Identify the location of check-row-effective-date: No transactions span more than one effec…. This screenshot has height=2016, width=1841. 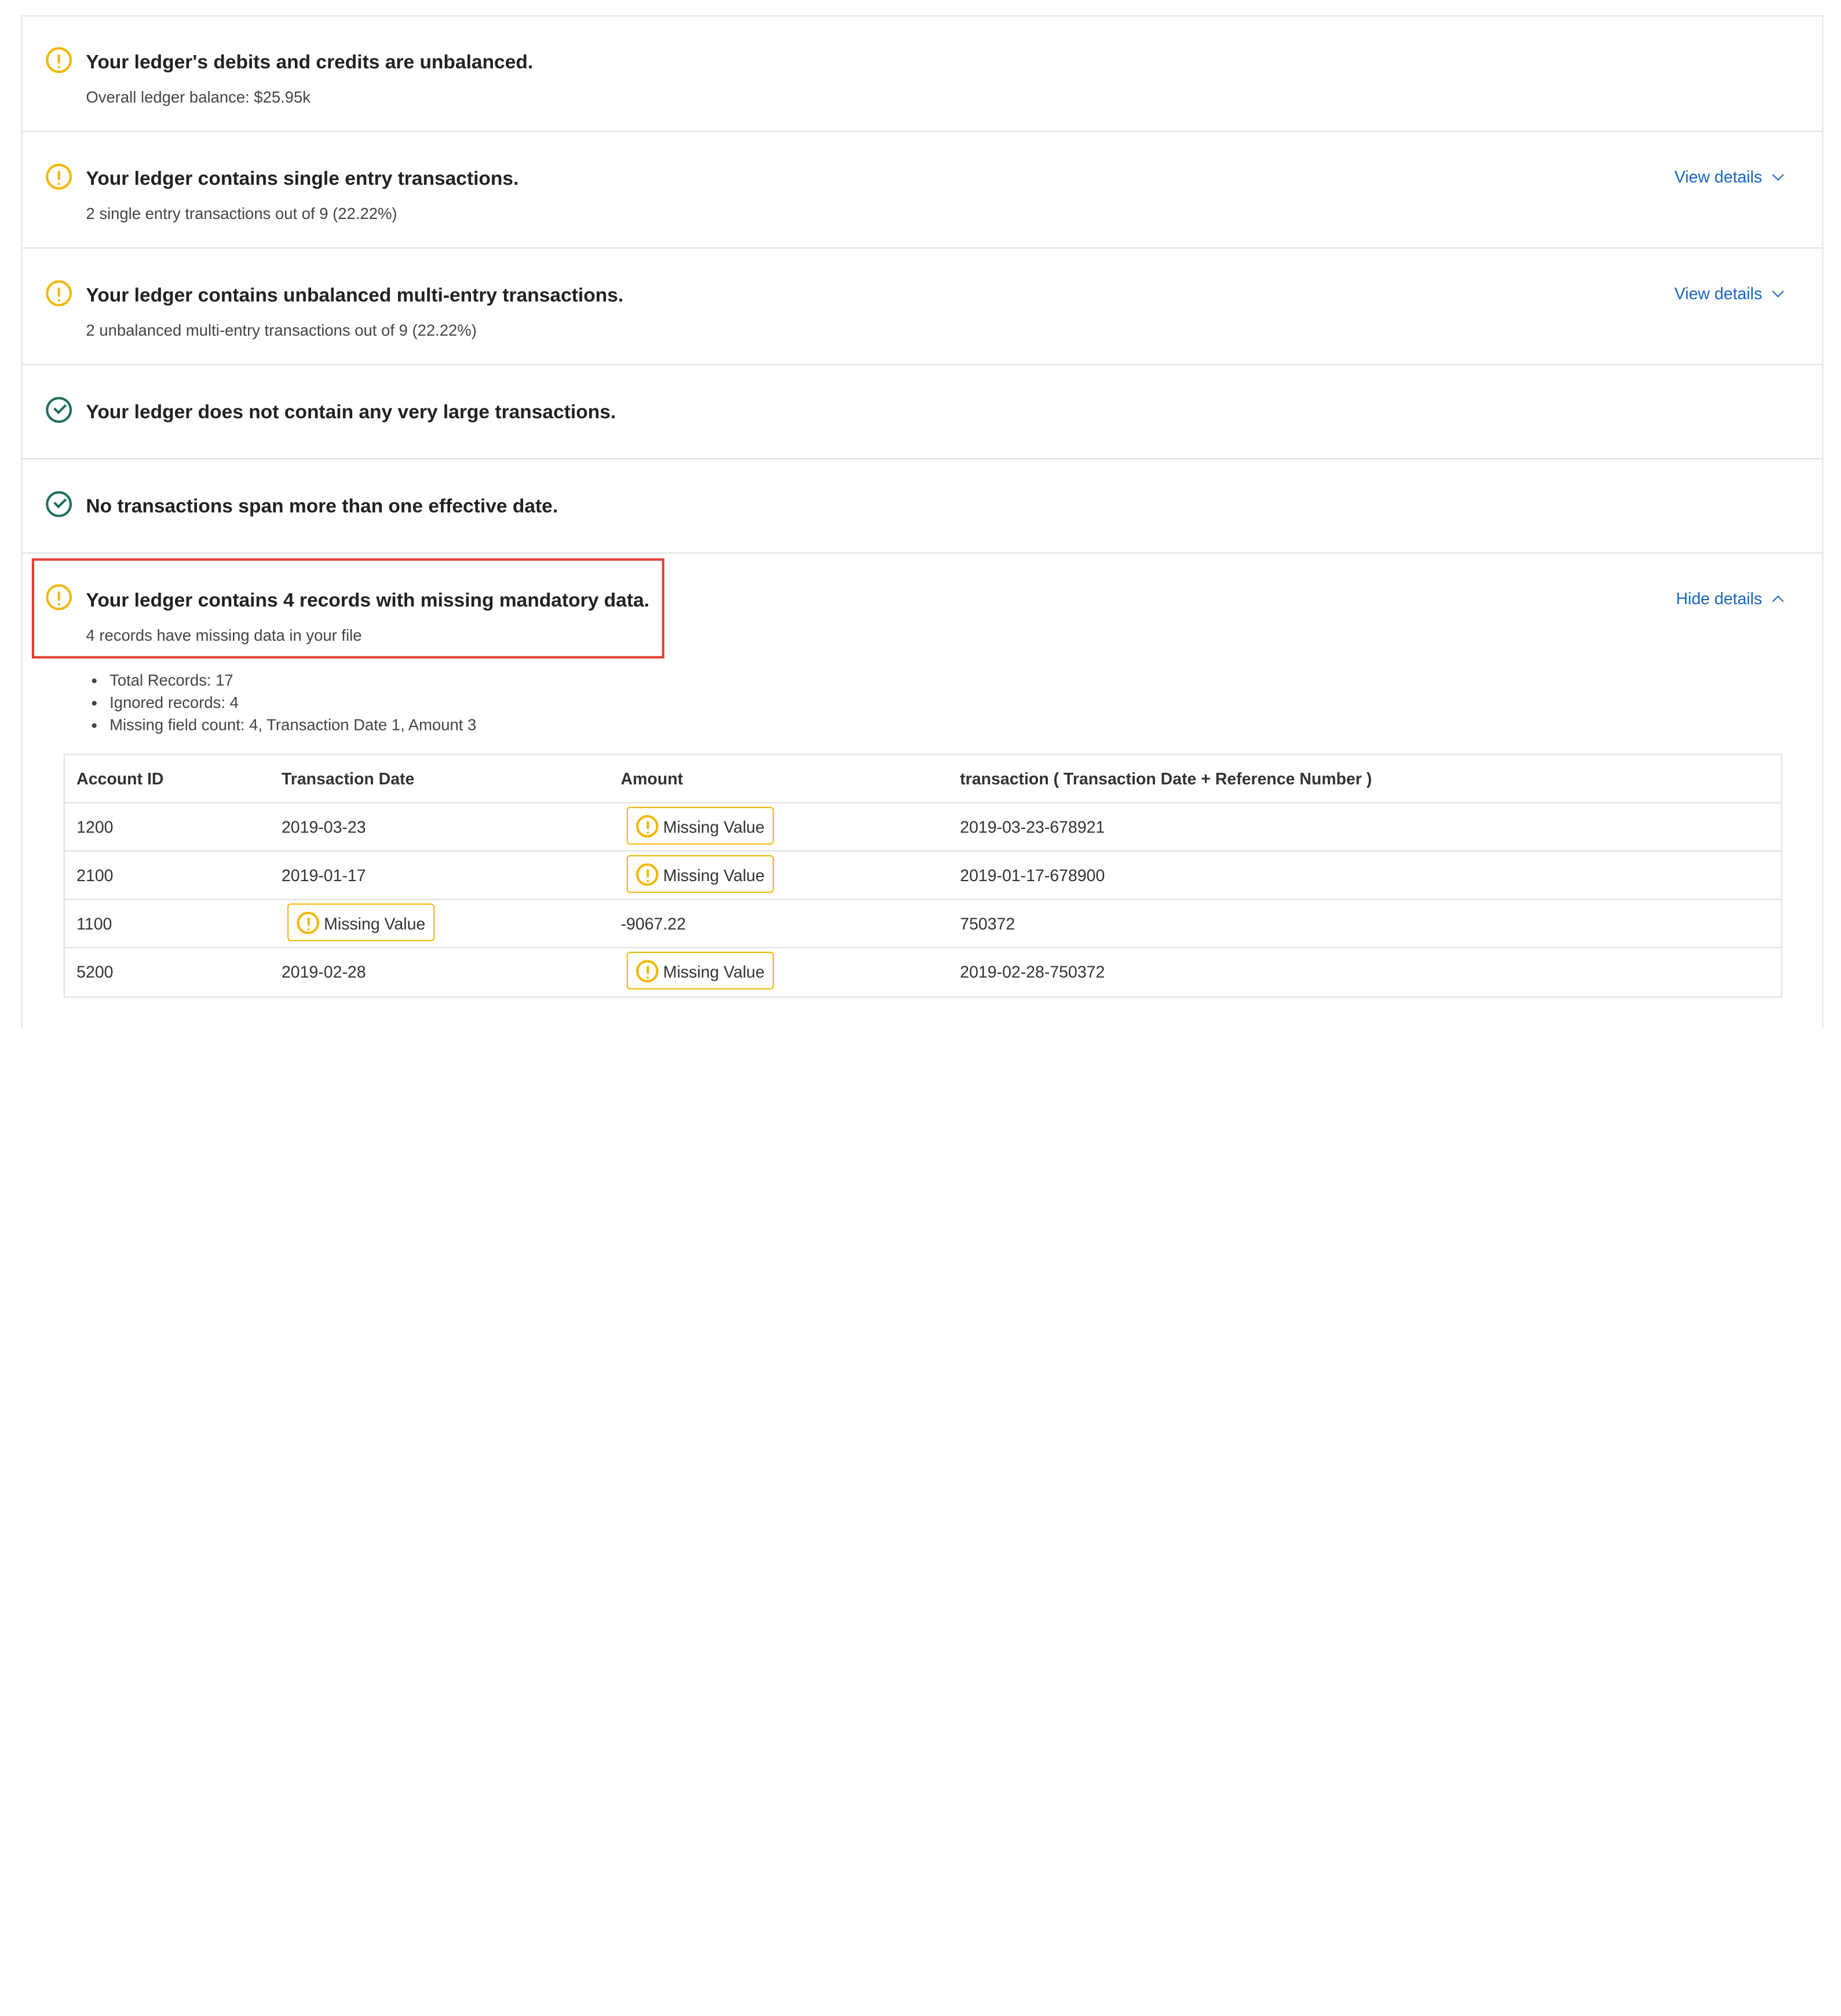
(922, 507).